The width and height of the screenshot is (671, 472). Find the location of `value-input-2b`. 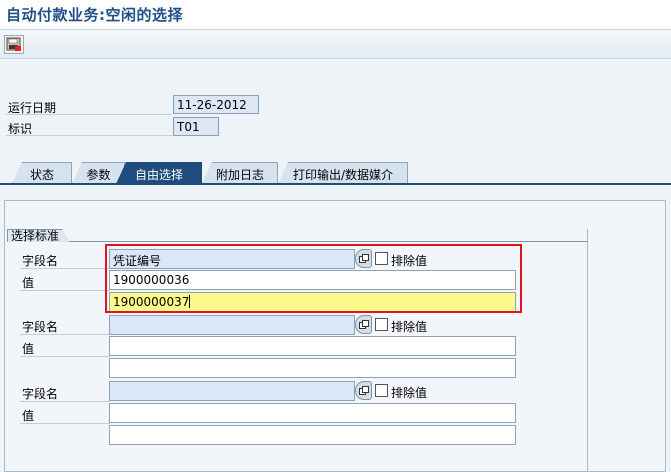

value-input-2b is located at coordinates (312, 368).